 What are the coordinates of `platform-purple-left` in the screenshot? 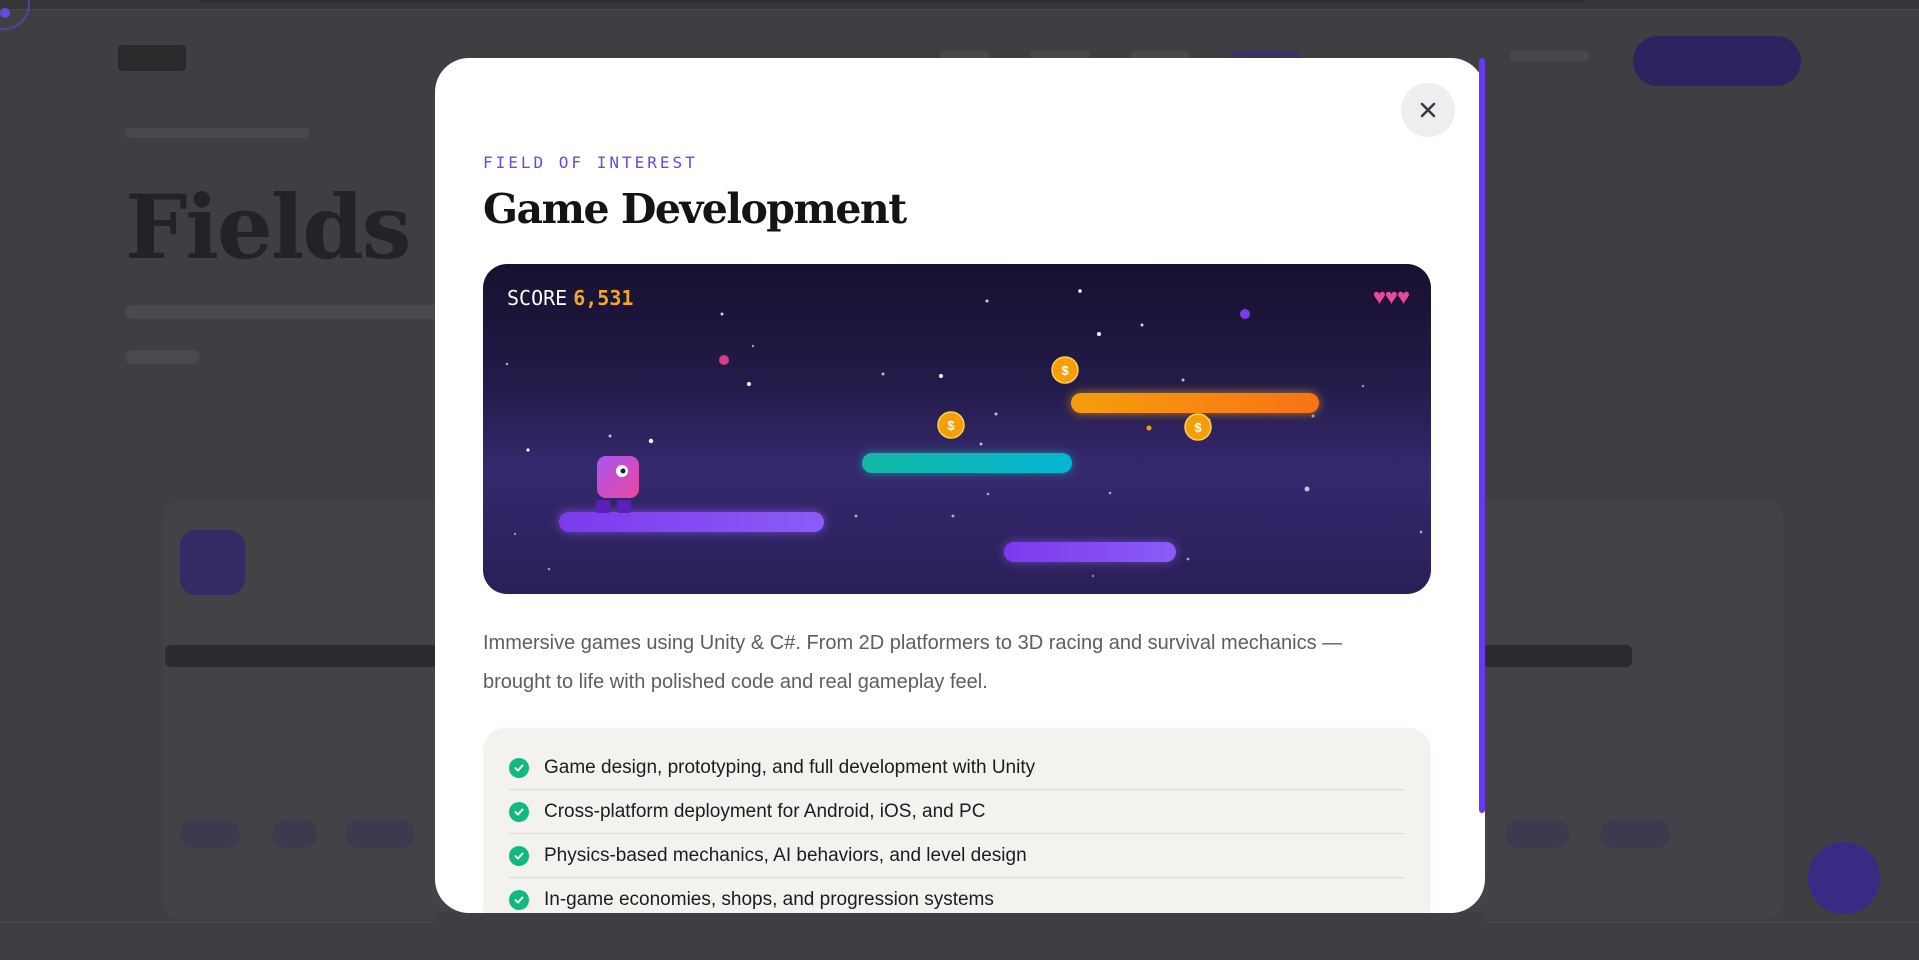 It's located at (691, 522).